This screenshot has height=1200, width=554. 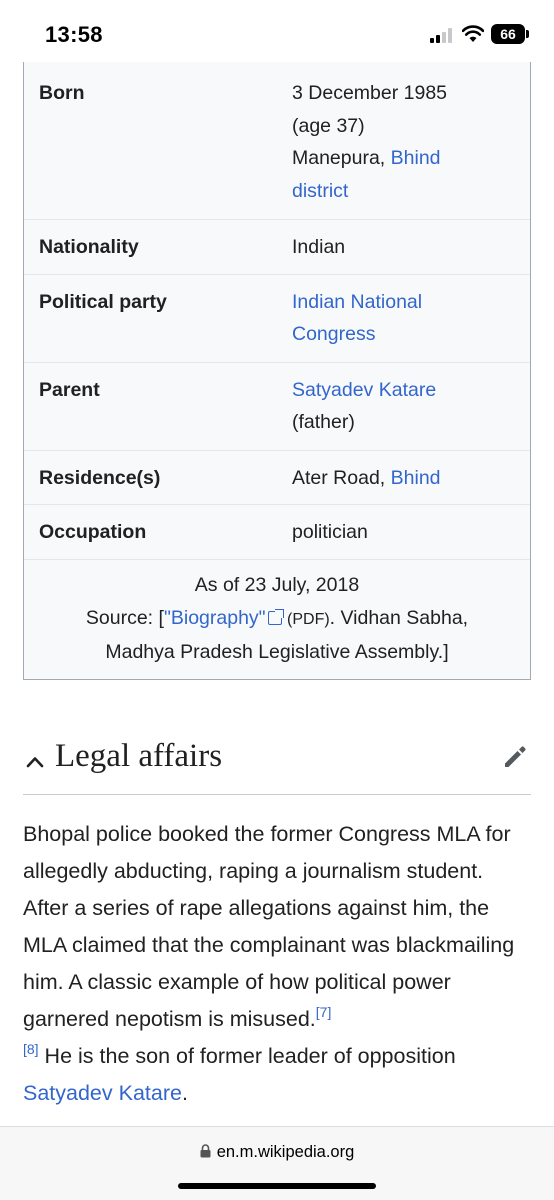 What do you see at coordinates (277, 35) in the screenshot?
I see `status-bar: 13:58 66` at bounding box center [277, 35].